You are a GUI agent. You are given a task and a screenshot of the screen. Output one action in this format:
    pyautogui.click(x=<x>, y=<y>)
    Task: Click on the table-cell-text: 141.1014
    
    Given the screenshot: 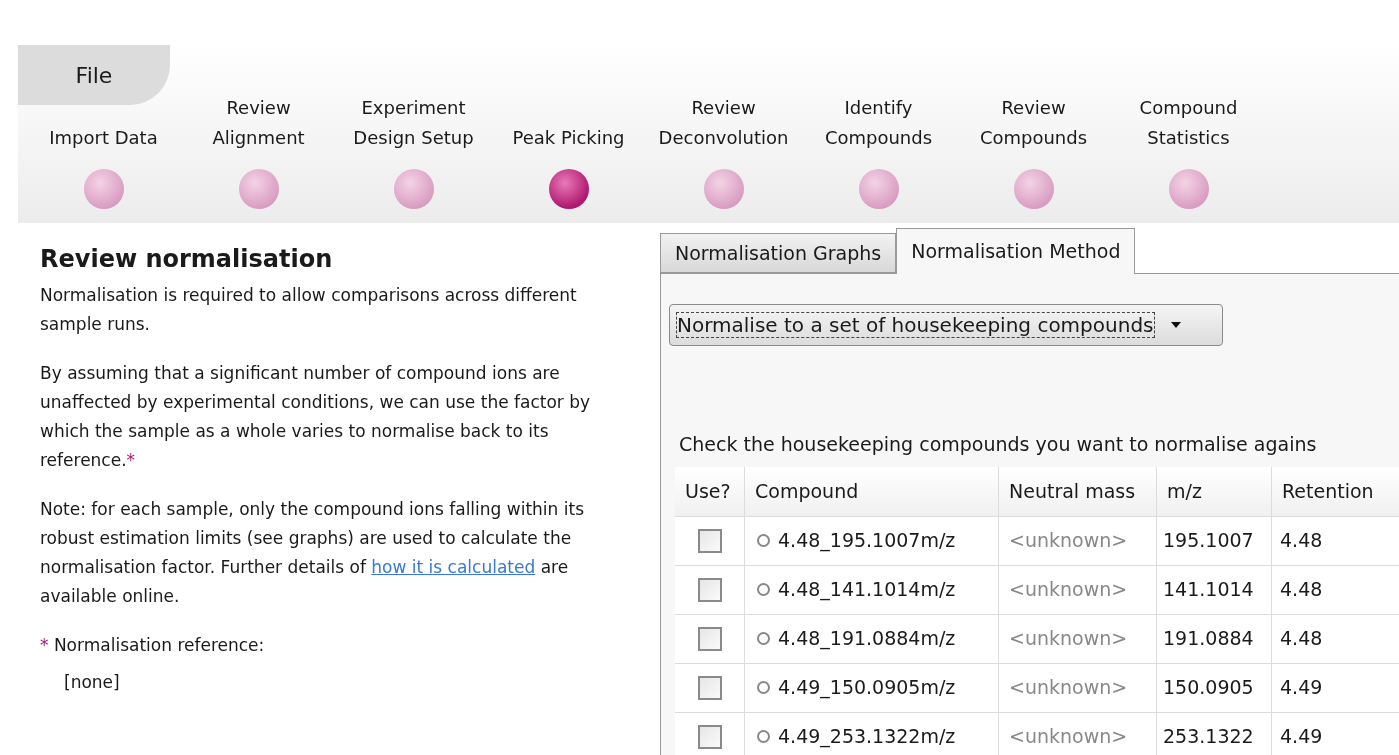 What is the action you would take?
    pyautogui.click(x=1208, y=590)
    